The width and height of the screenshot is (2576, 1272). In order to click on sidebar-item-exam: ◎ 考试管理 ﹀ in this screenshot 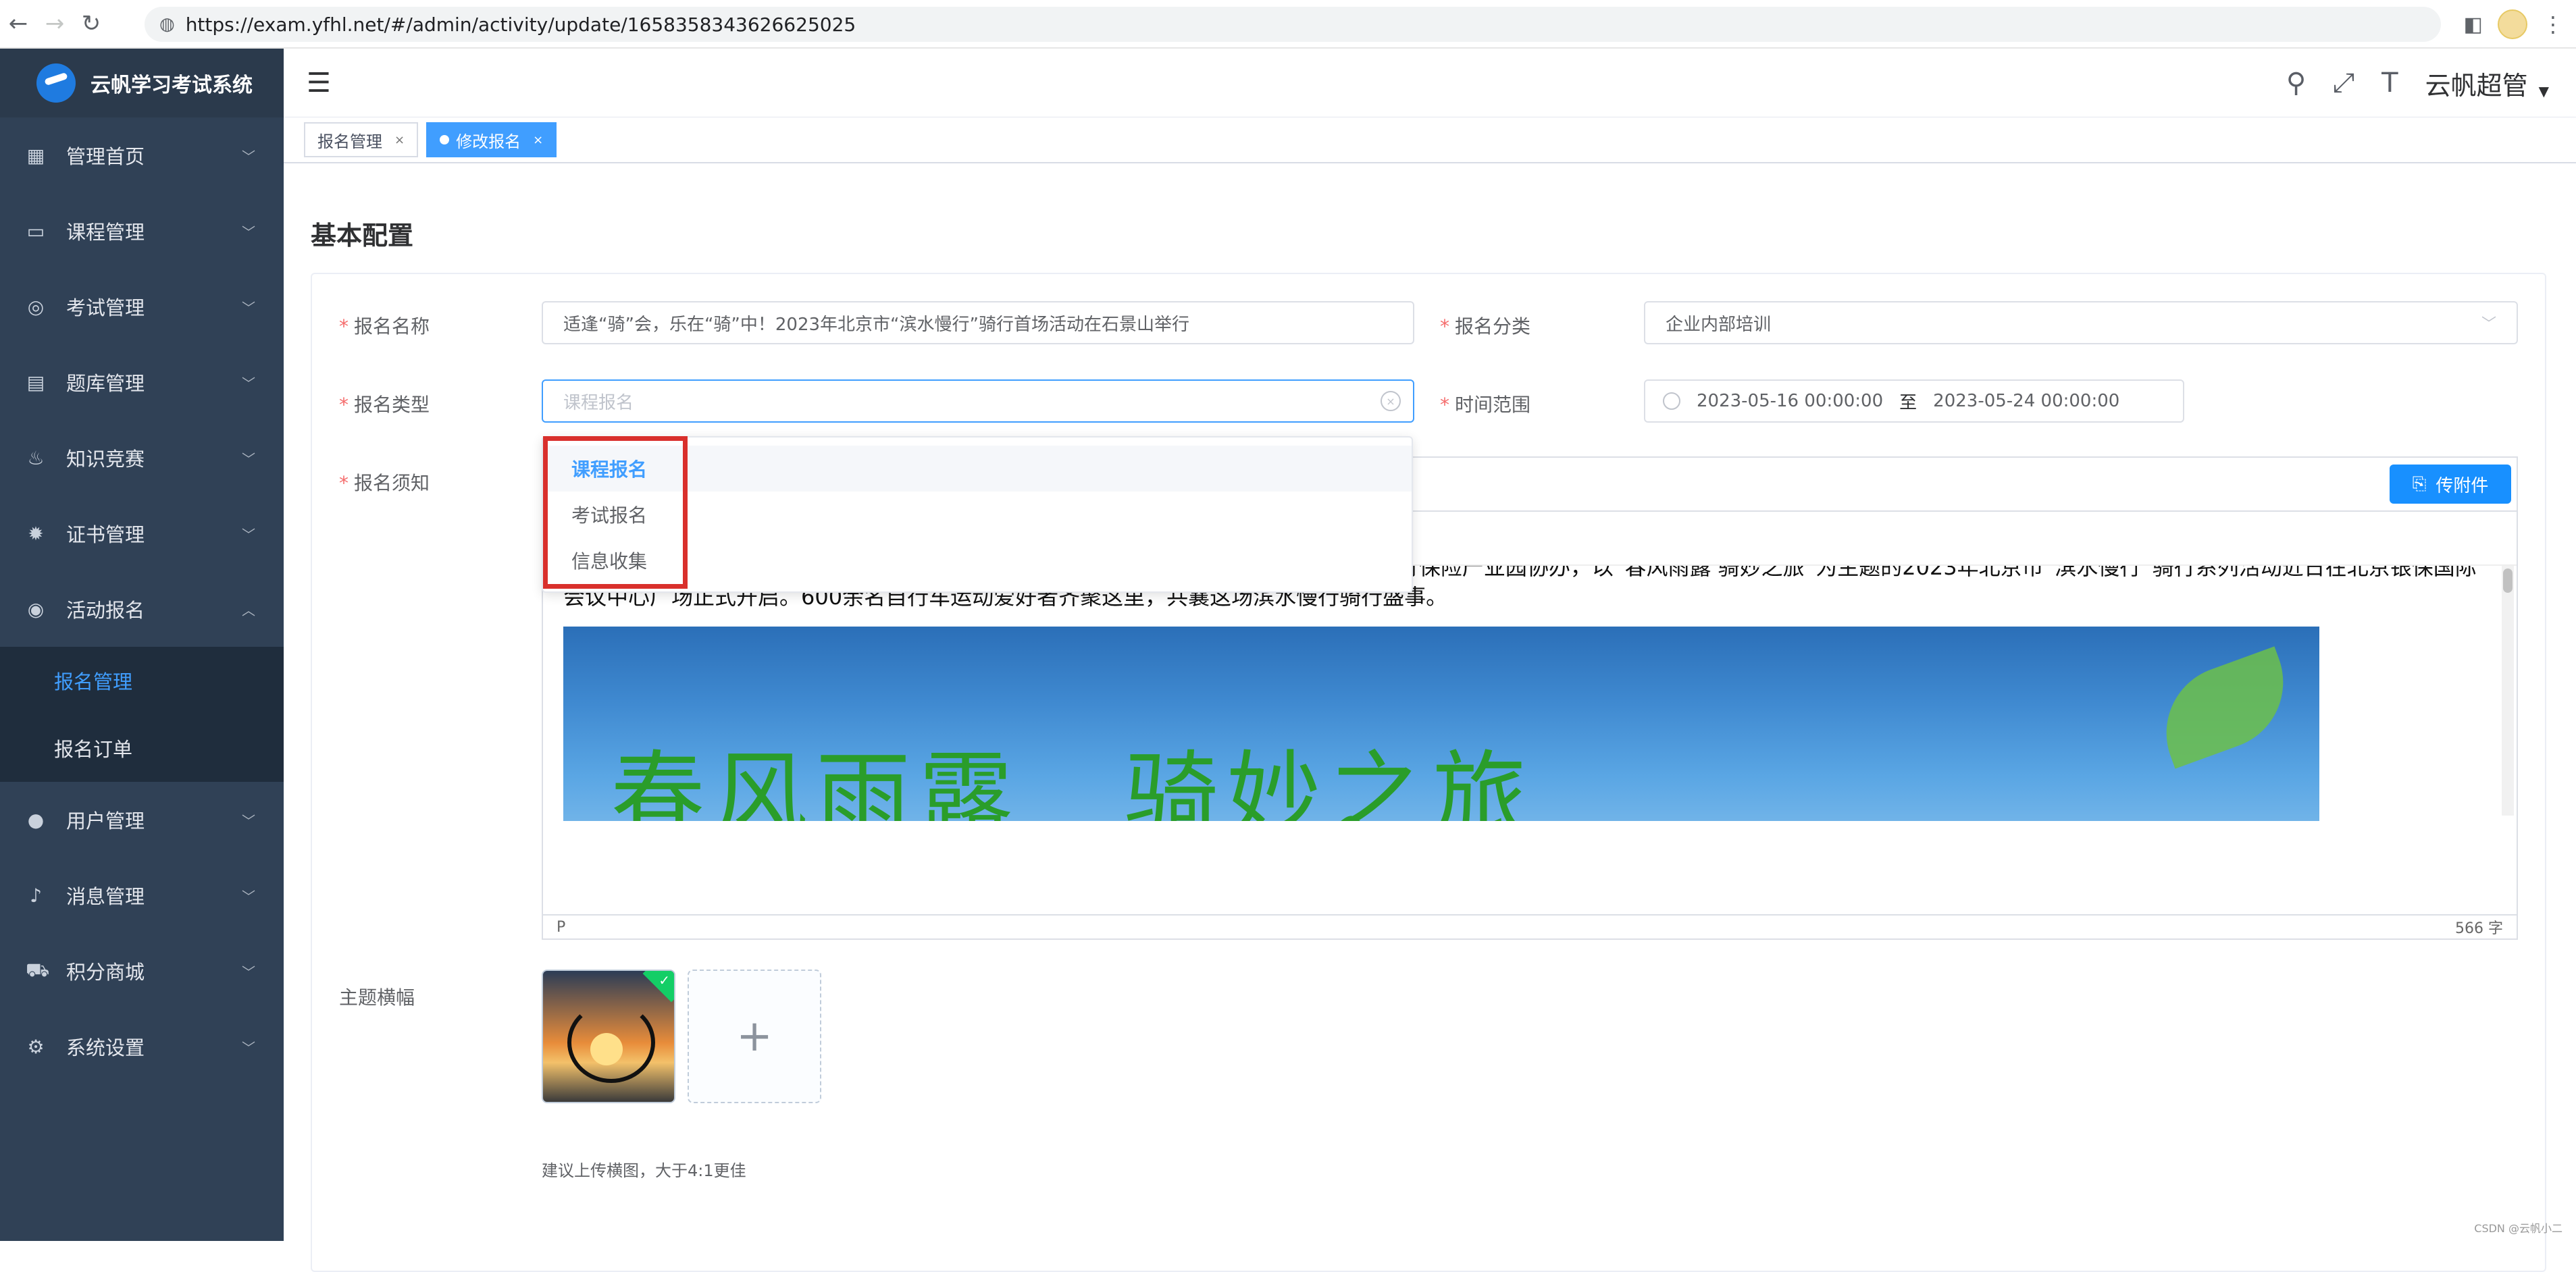, I will do `click(142, 306)`.